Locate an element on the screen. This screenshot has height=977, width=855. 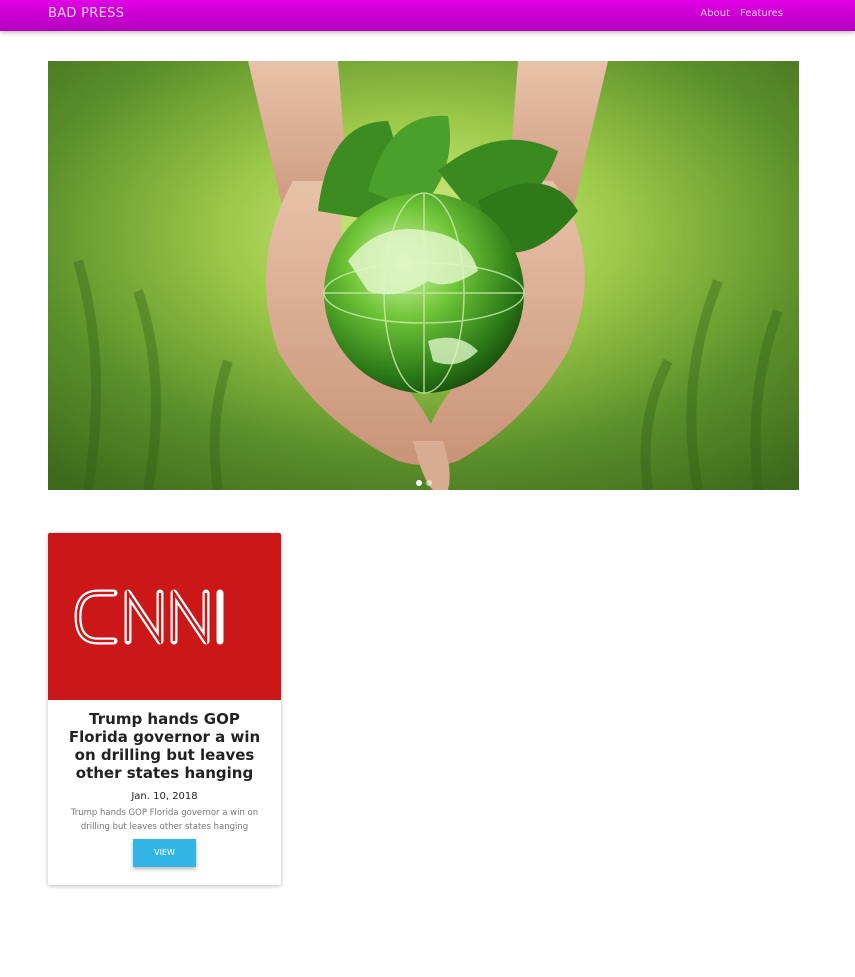
nav-link-features: Features is located at coordinates (761, 13).